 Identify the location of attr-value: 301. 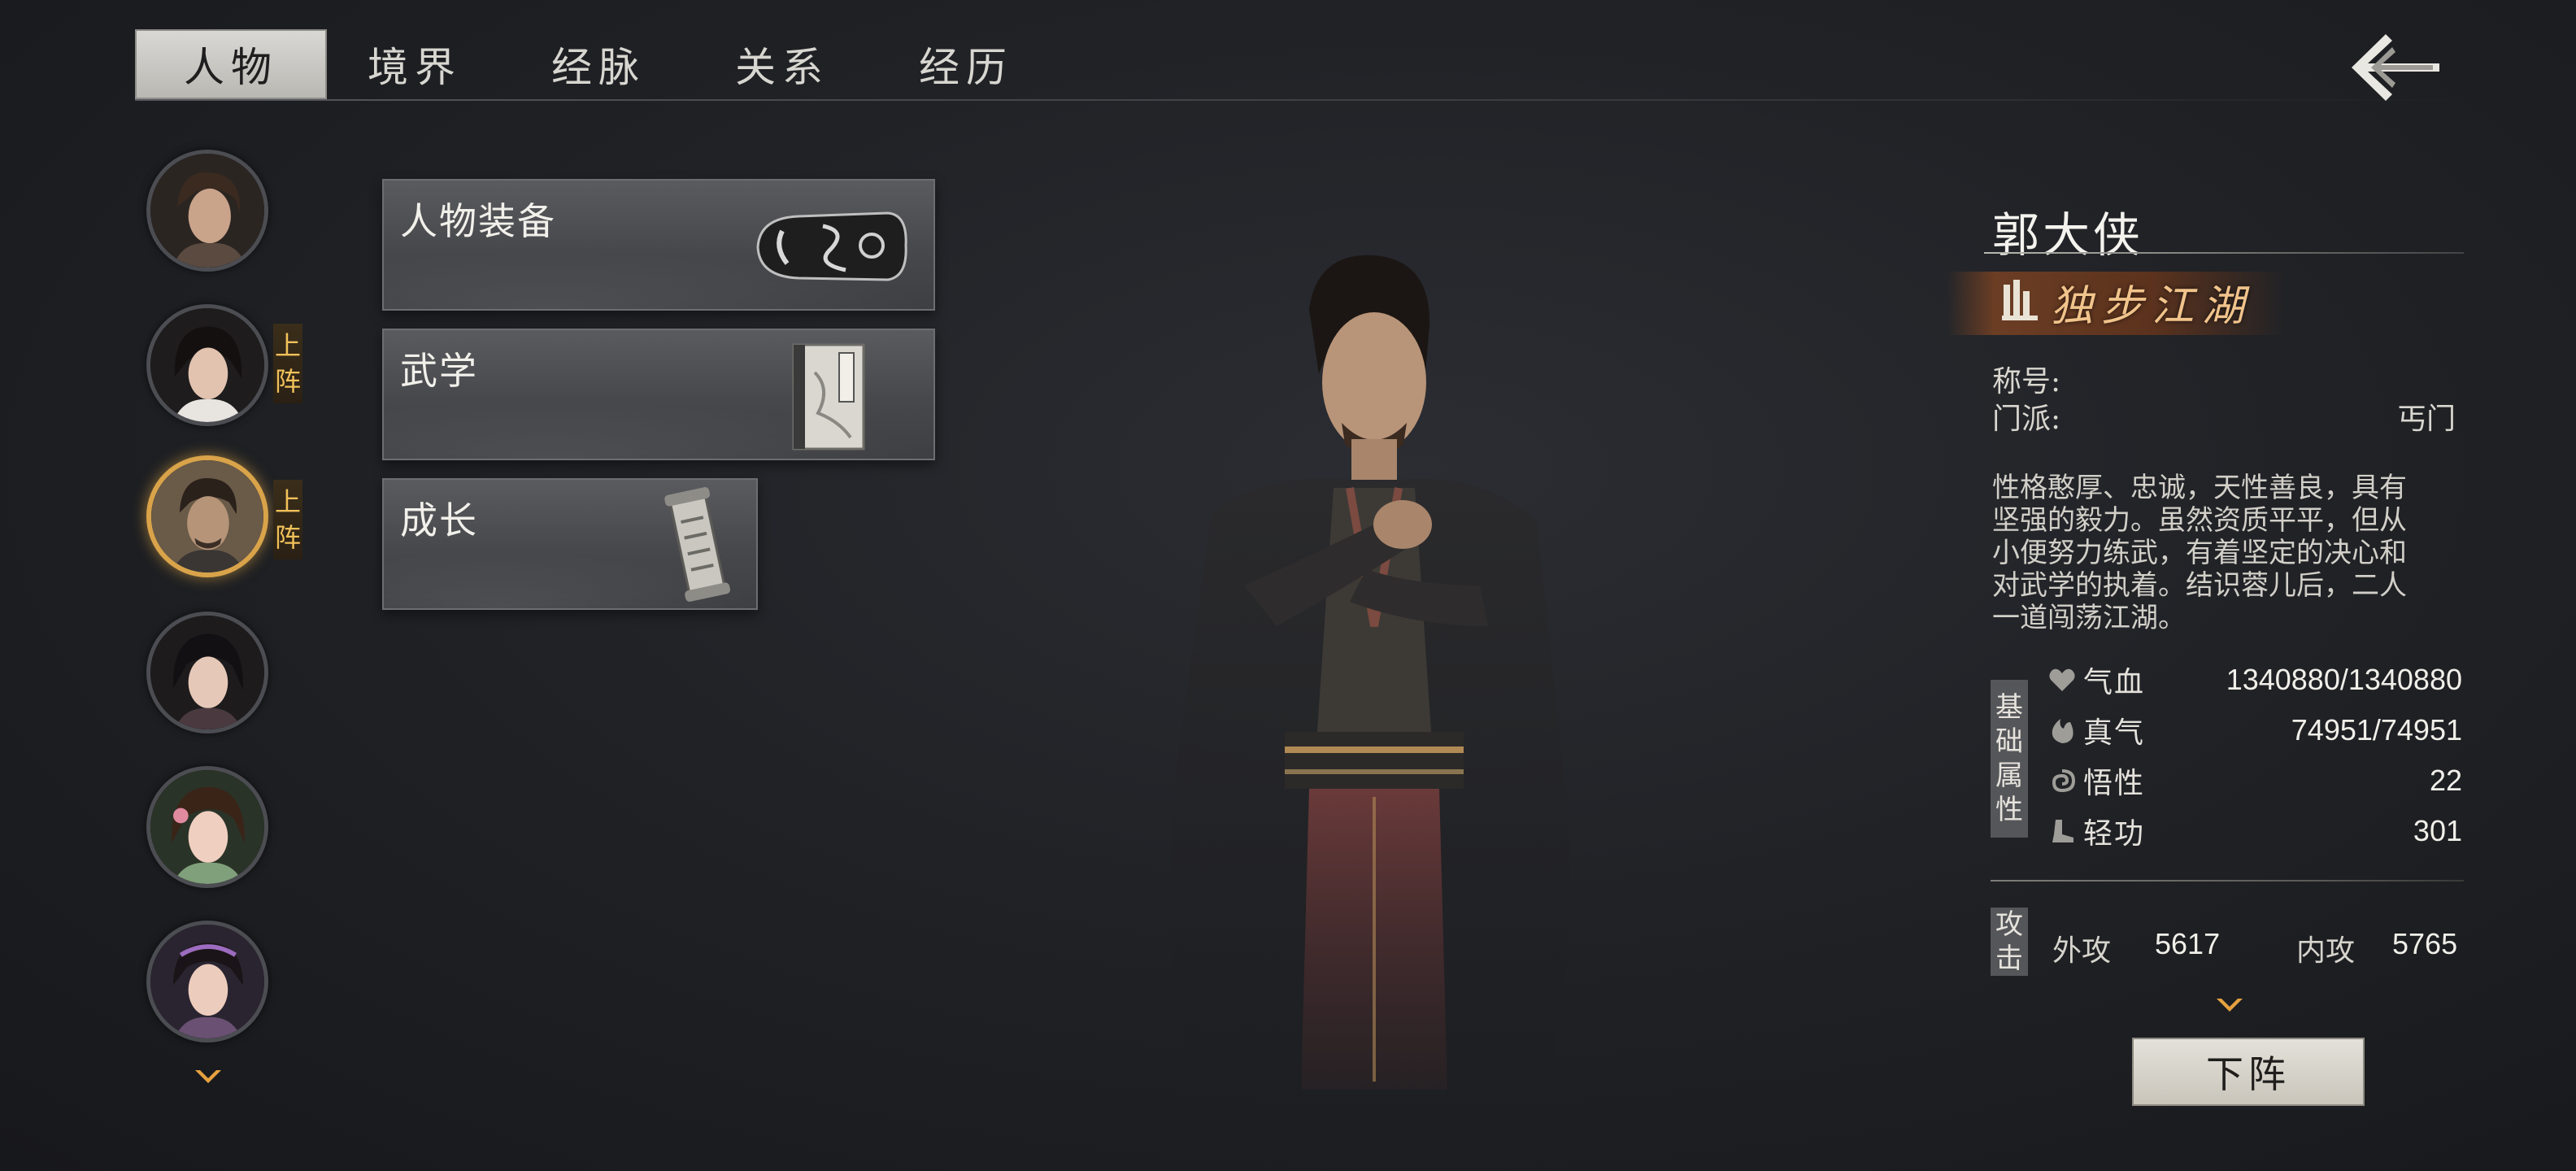
(2437, 831).